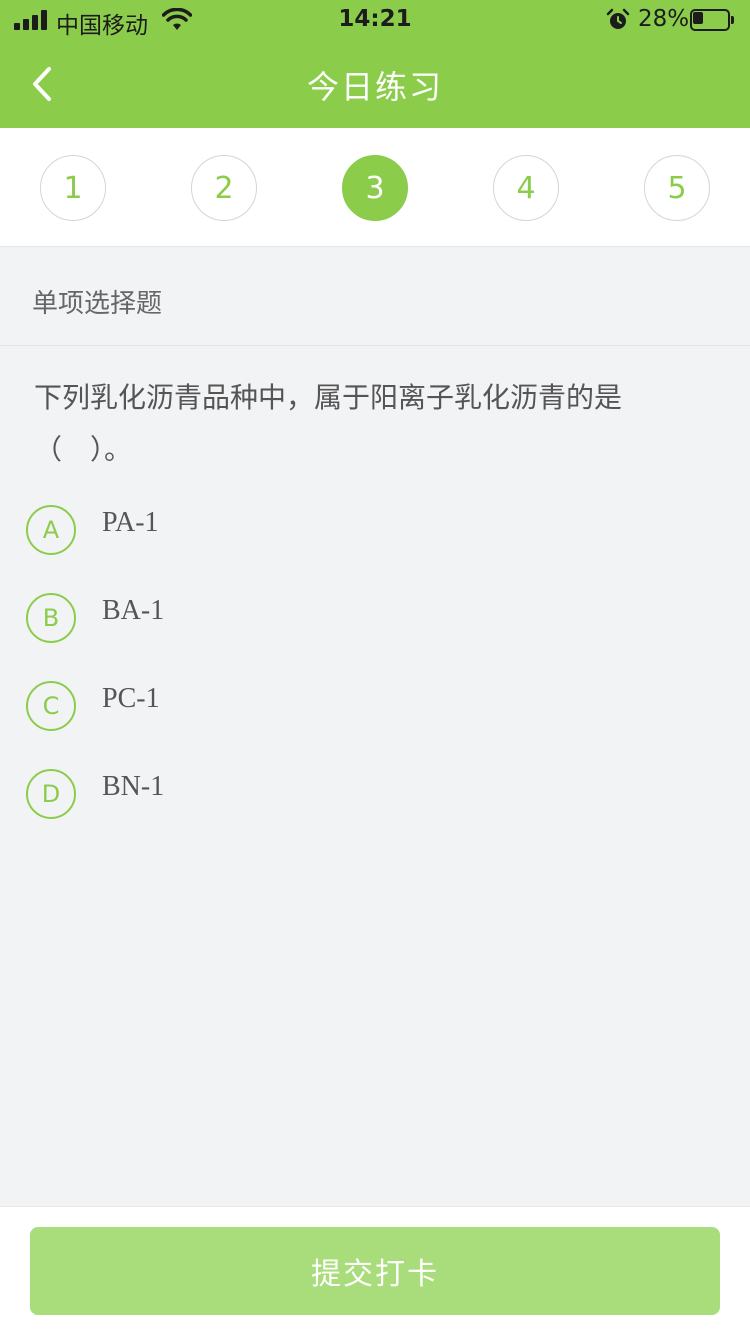 Image resolution: width=750 pixels, height=1334 pixels. I want to click on question-type-label: 单项选择题, so click(97, 304).